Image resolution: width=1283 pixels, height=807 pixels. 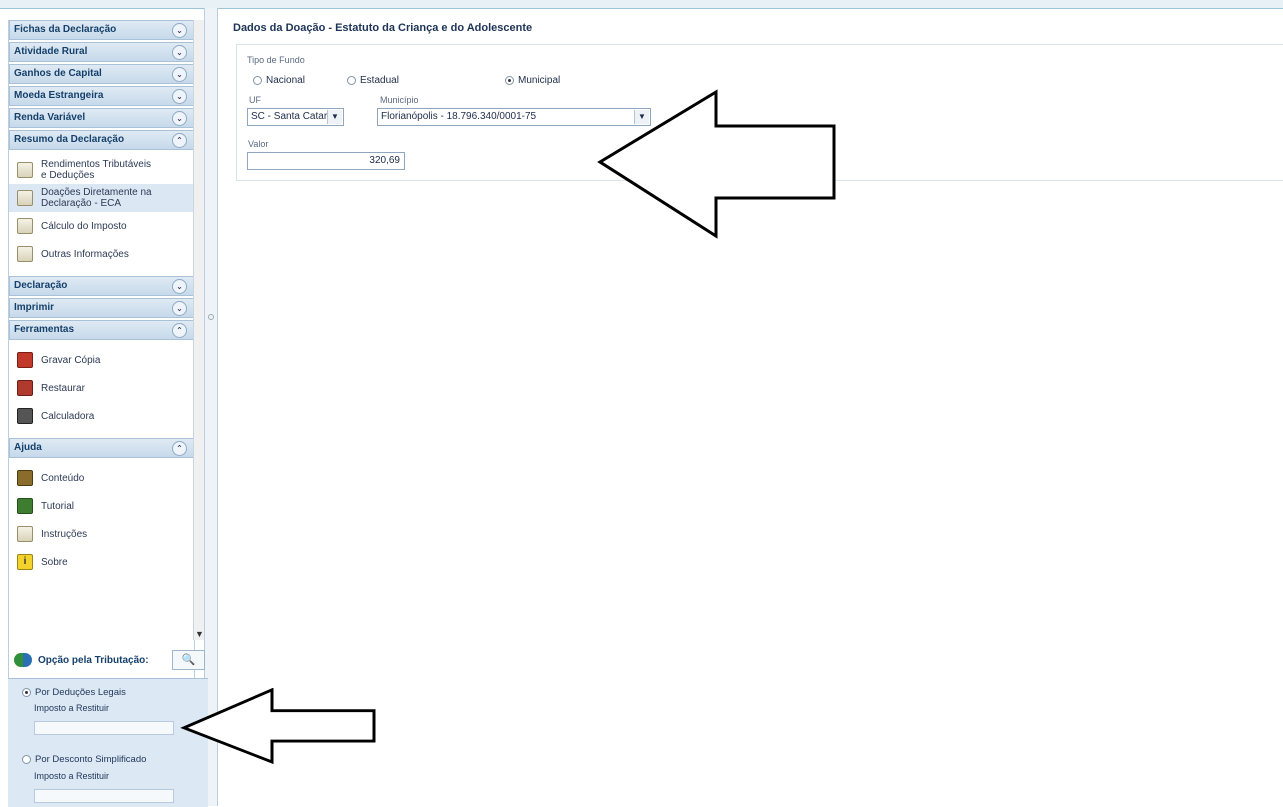 What do you see at coordinates (101, 562) in the screenshot?
I see `sidebar-item-sobre: i Sobre` at bounding box center [101, 562].